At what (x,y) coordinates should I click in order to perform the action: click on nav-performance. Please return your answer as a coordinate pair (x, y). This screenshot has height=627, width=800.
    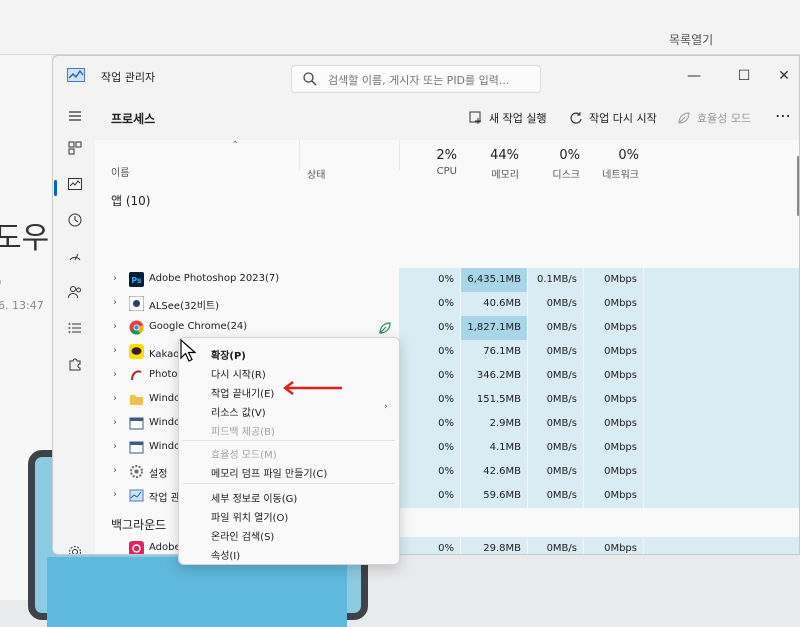
    Looking at the image, I should click on (75, 184).